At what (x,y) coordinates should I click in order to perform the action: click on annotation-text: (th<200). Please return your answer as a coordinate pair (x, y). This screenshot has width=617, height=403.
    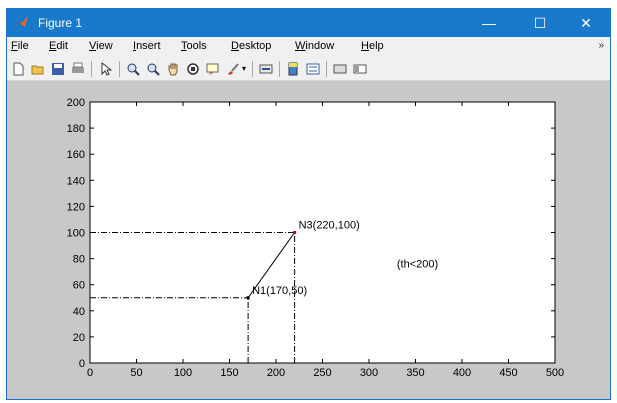
    Looking at the image, I should click on (417, 265).